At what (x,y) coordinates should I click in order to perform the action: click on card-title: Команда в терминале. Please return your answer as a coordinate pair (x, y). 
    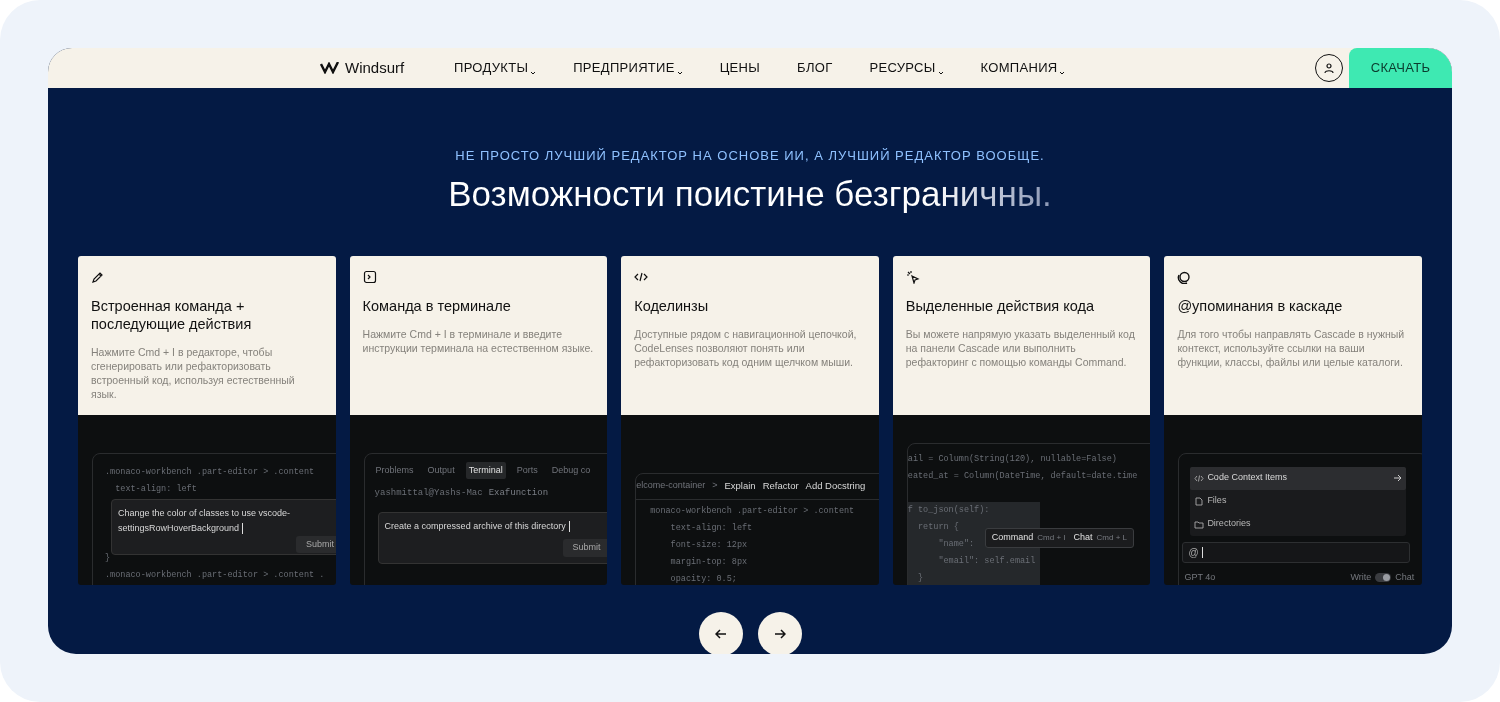
    Looking at the image, I should click on (437, 305).